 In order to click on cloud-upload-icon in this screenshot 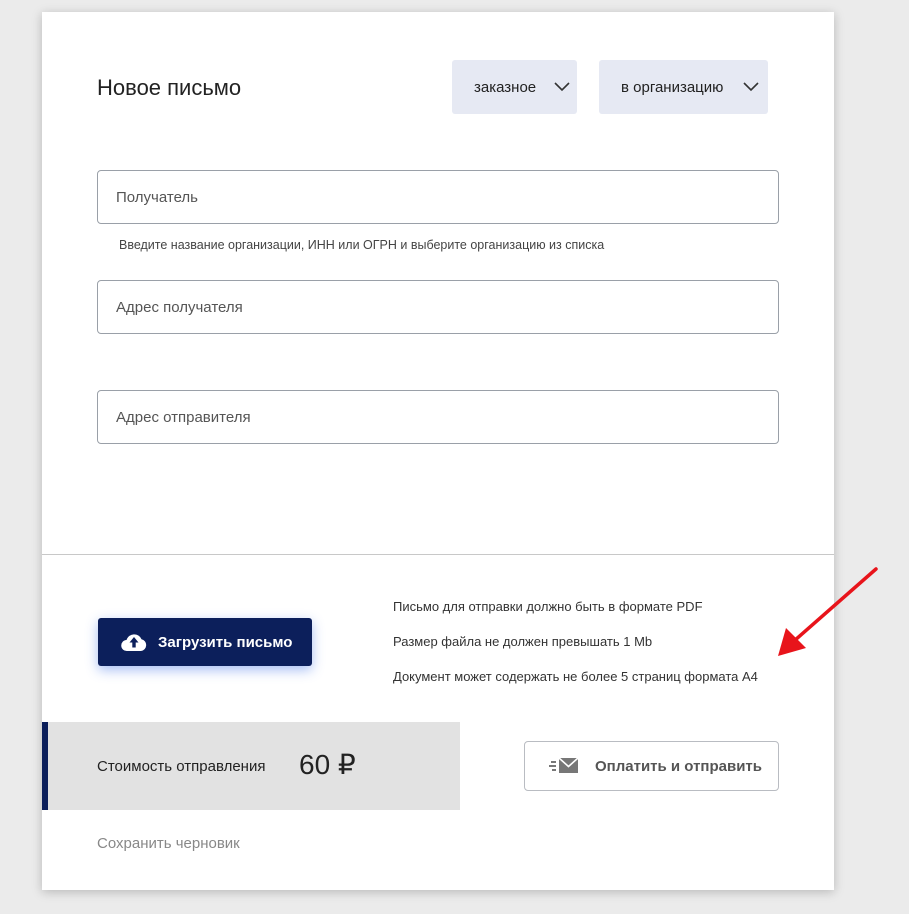, I will do `click(134, 642)`.